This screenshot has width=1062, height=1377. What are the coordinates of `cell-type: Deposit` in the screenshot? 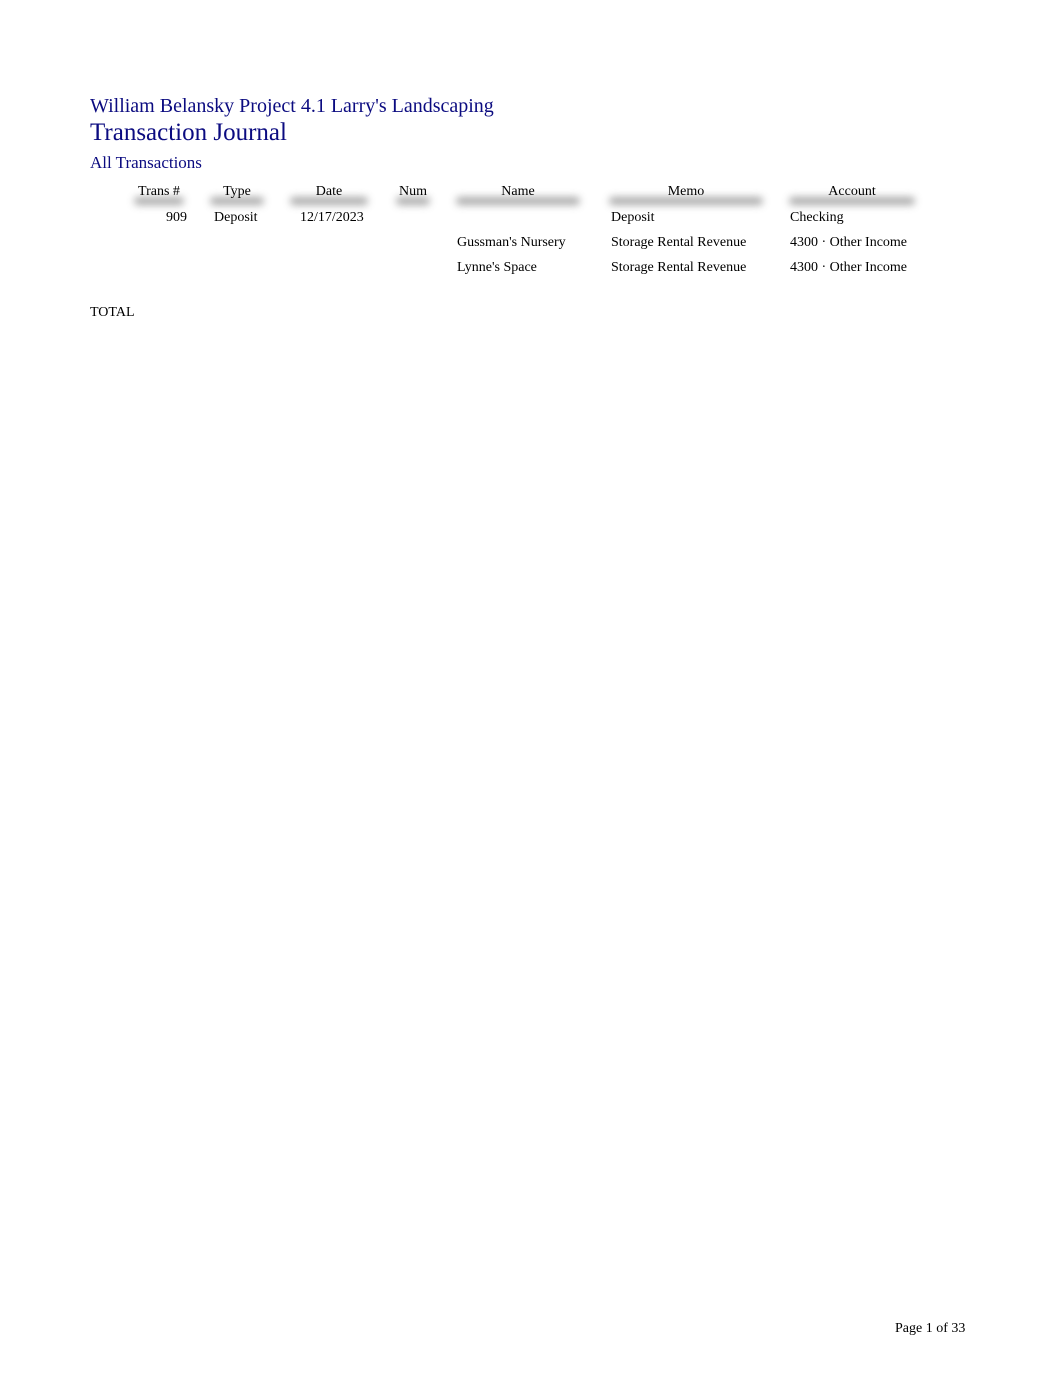 It's located at (236, 217).